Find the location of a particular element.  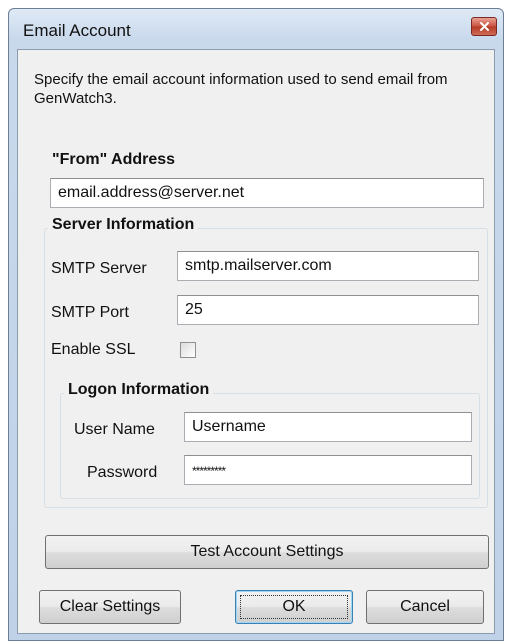

close-icon is located at coordinates (484, 26).